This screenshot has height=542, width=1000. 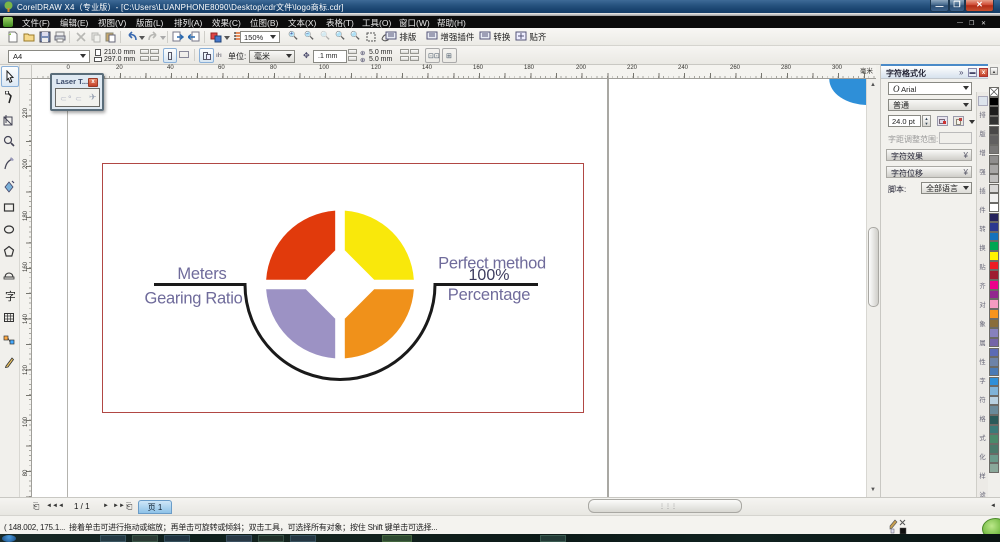 I want to click on svg-text: Meters, so click(x=201, y=274).